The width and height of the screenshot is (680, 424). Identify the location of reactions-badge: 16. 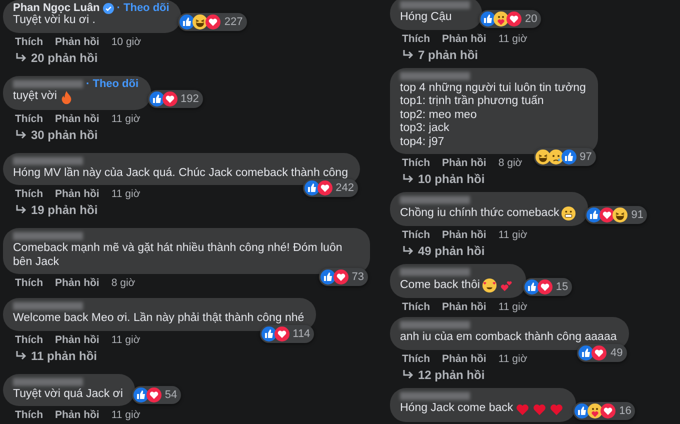
(604, 411).